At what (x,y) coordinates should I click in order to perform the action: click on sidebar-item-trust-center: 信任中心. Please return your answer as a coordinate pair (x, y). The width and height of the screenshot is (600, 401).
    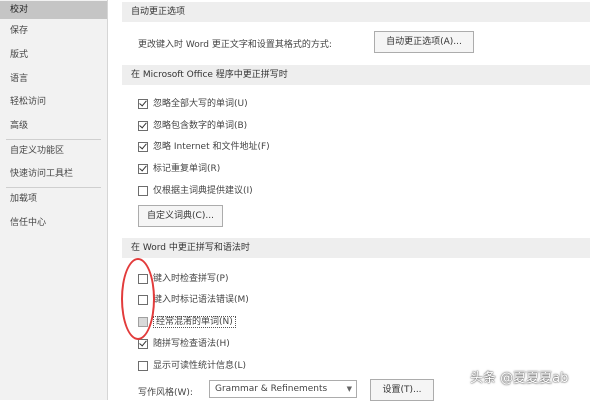
    Looking at the image, I should click on (28, 223).